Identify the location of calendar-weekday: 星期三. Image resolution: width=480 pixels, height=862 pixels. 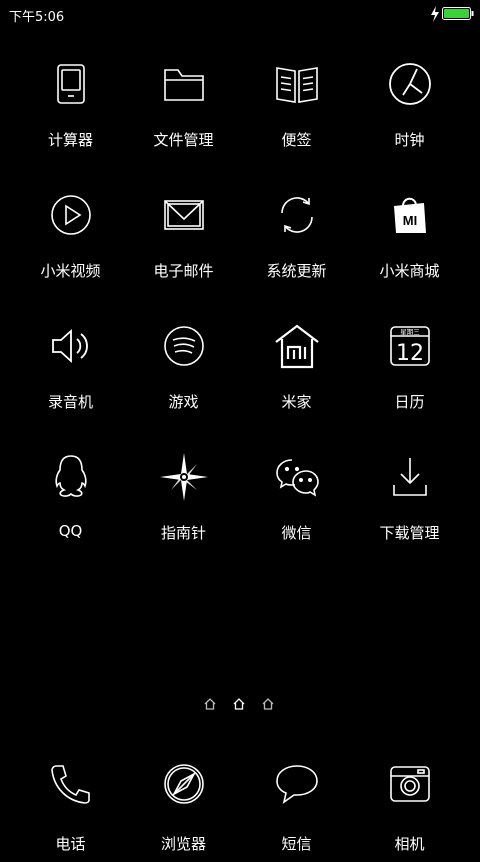
(410, 332).